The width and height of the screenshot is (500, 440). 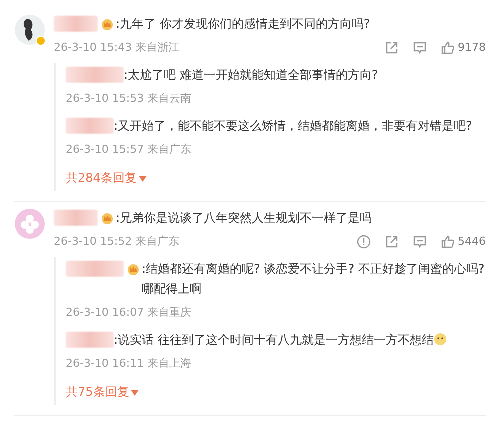 I want to click on reply-text: :又开始了，能不能不要这么矫情，结婚都能离婚，非要有对错是吧?, so click(x=293, y=126).